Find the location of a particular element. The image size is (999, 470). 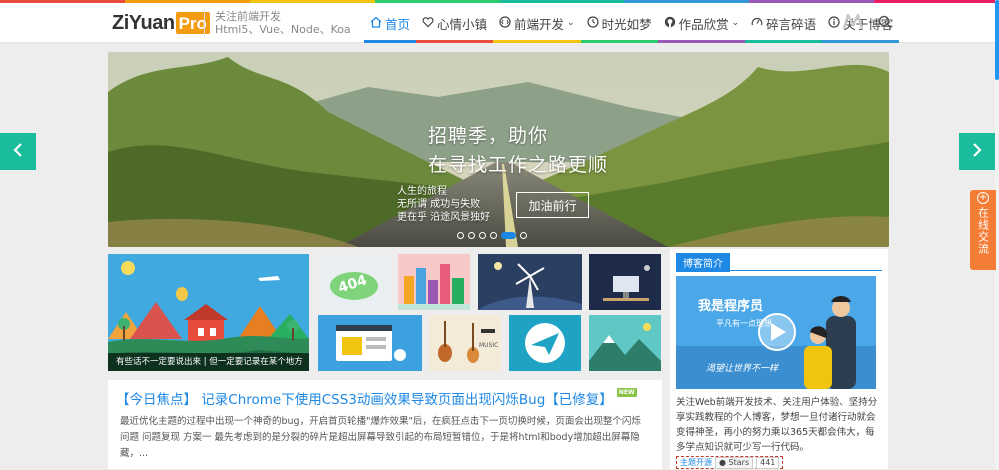

nav-works: 作品欣赏 ⌄ is located at coordinates (701, 23).